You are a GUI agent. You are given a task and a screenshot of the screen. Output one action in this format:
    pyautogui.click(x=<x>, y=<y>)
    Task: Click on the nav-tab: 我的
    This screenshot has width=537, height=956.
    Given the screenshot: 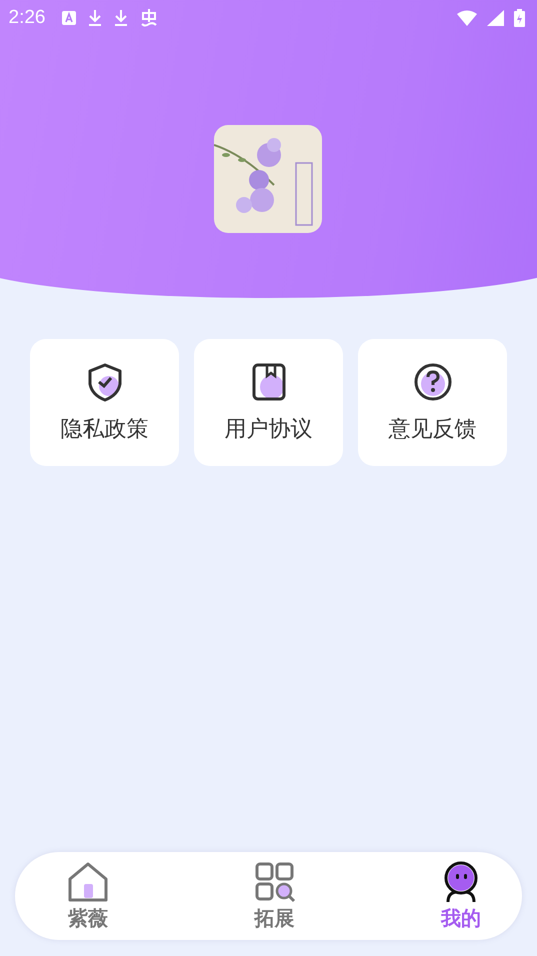 What is the action you would take?
    pyautogui.click(x=461, y=896)
    